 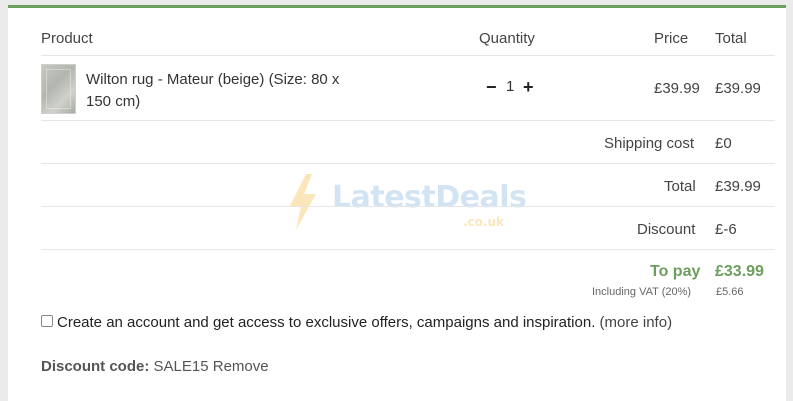 What do you see at coordinates (738, 88) in the screenshot?
I see `item-total: £39.99` at bounding box center [738, 88].